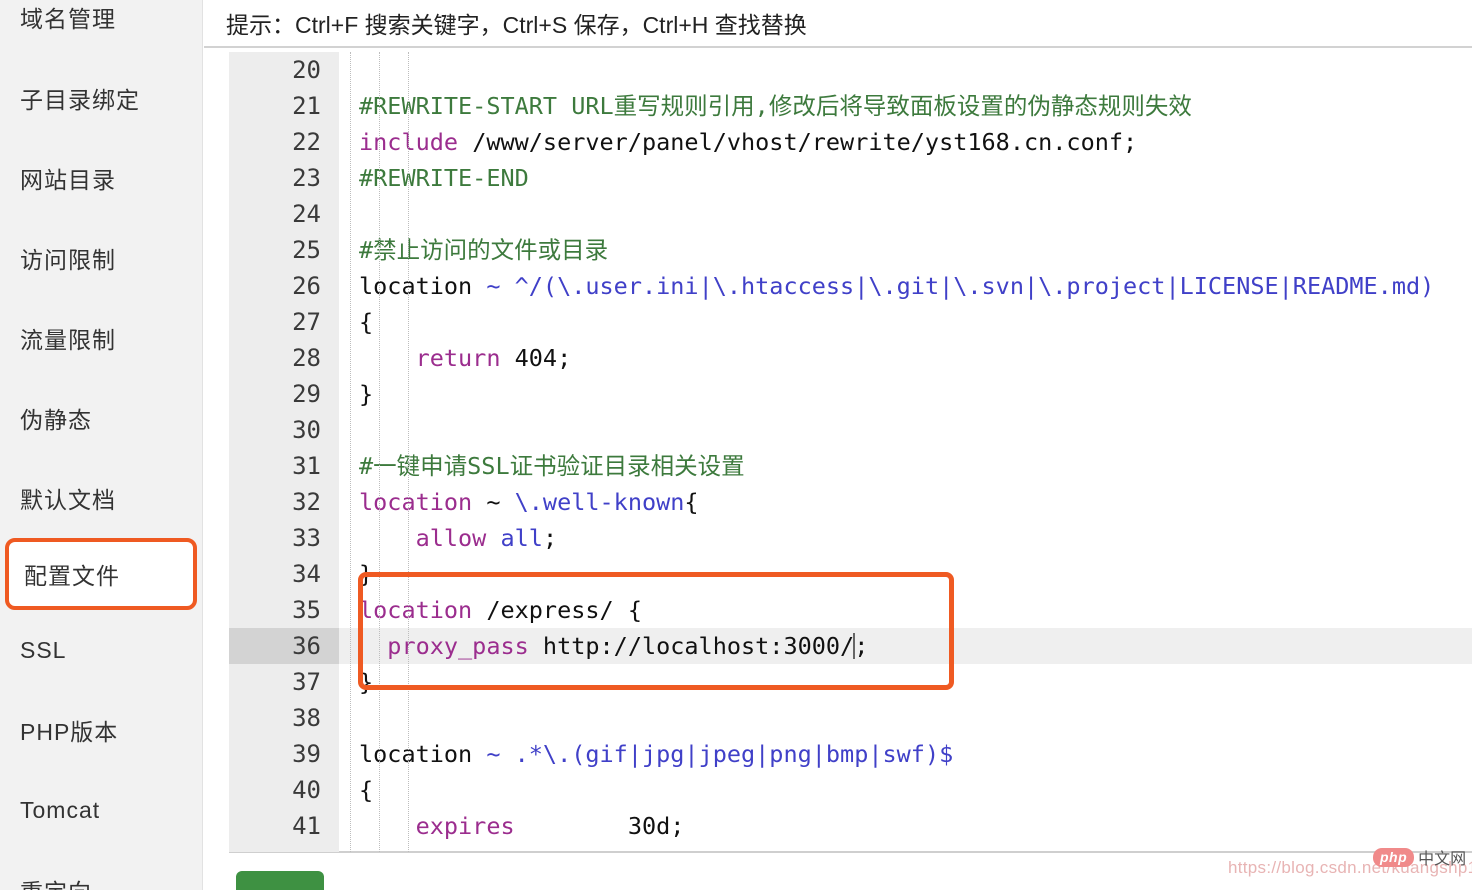  Describe the element at coordinates (905, 610) in the screenshot. I see `code-line-content: location /express/ {` at that location.